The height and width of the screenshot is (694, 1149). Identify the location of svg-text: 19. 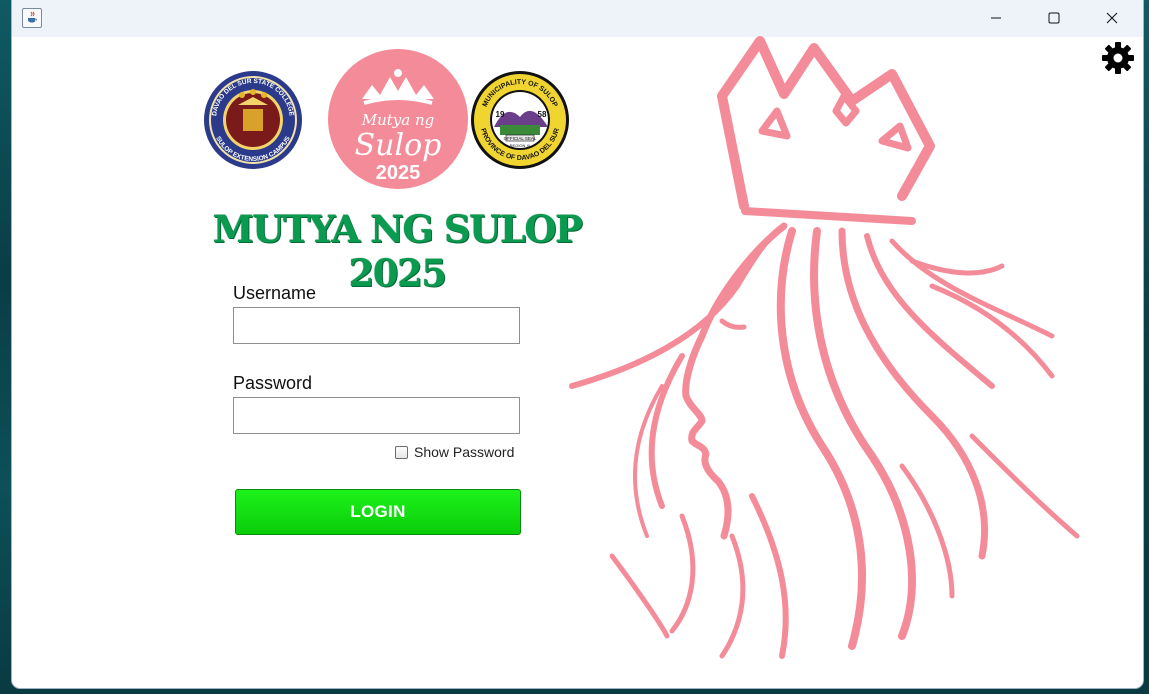
(500, 114).